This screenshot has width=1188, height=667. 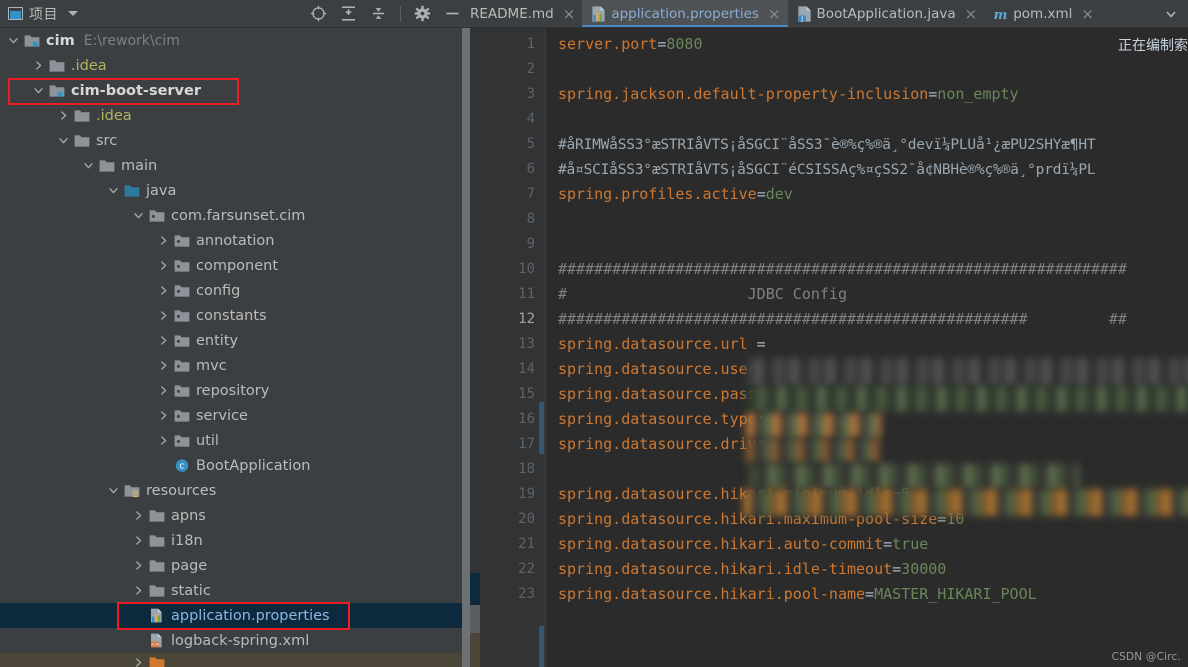 What do you see at coordinates (235, 240) in the screenshot?
I see `tree-row-annotation: annotation` at bounding box center [235, 240].